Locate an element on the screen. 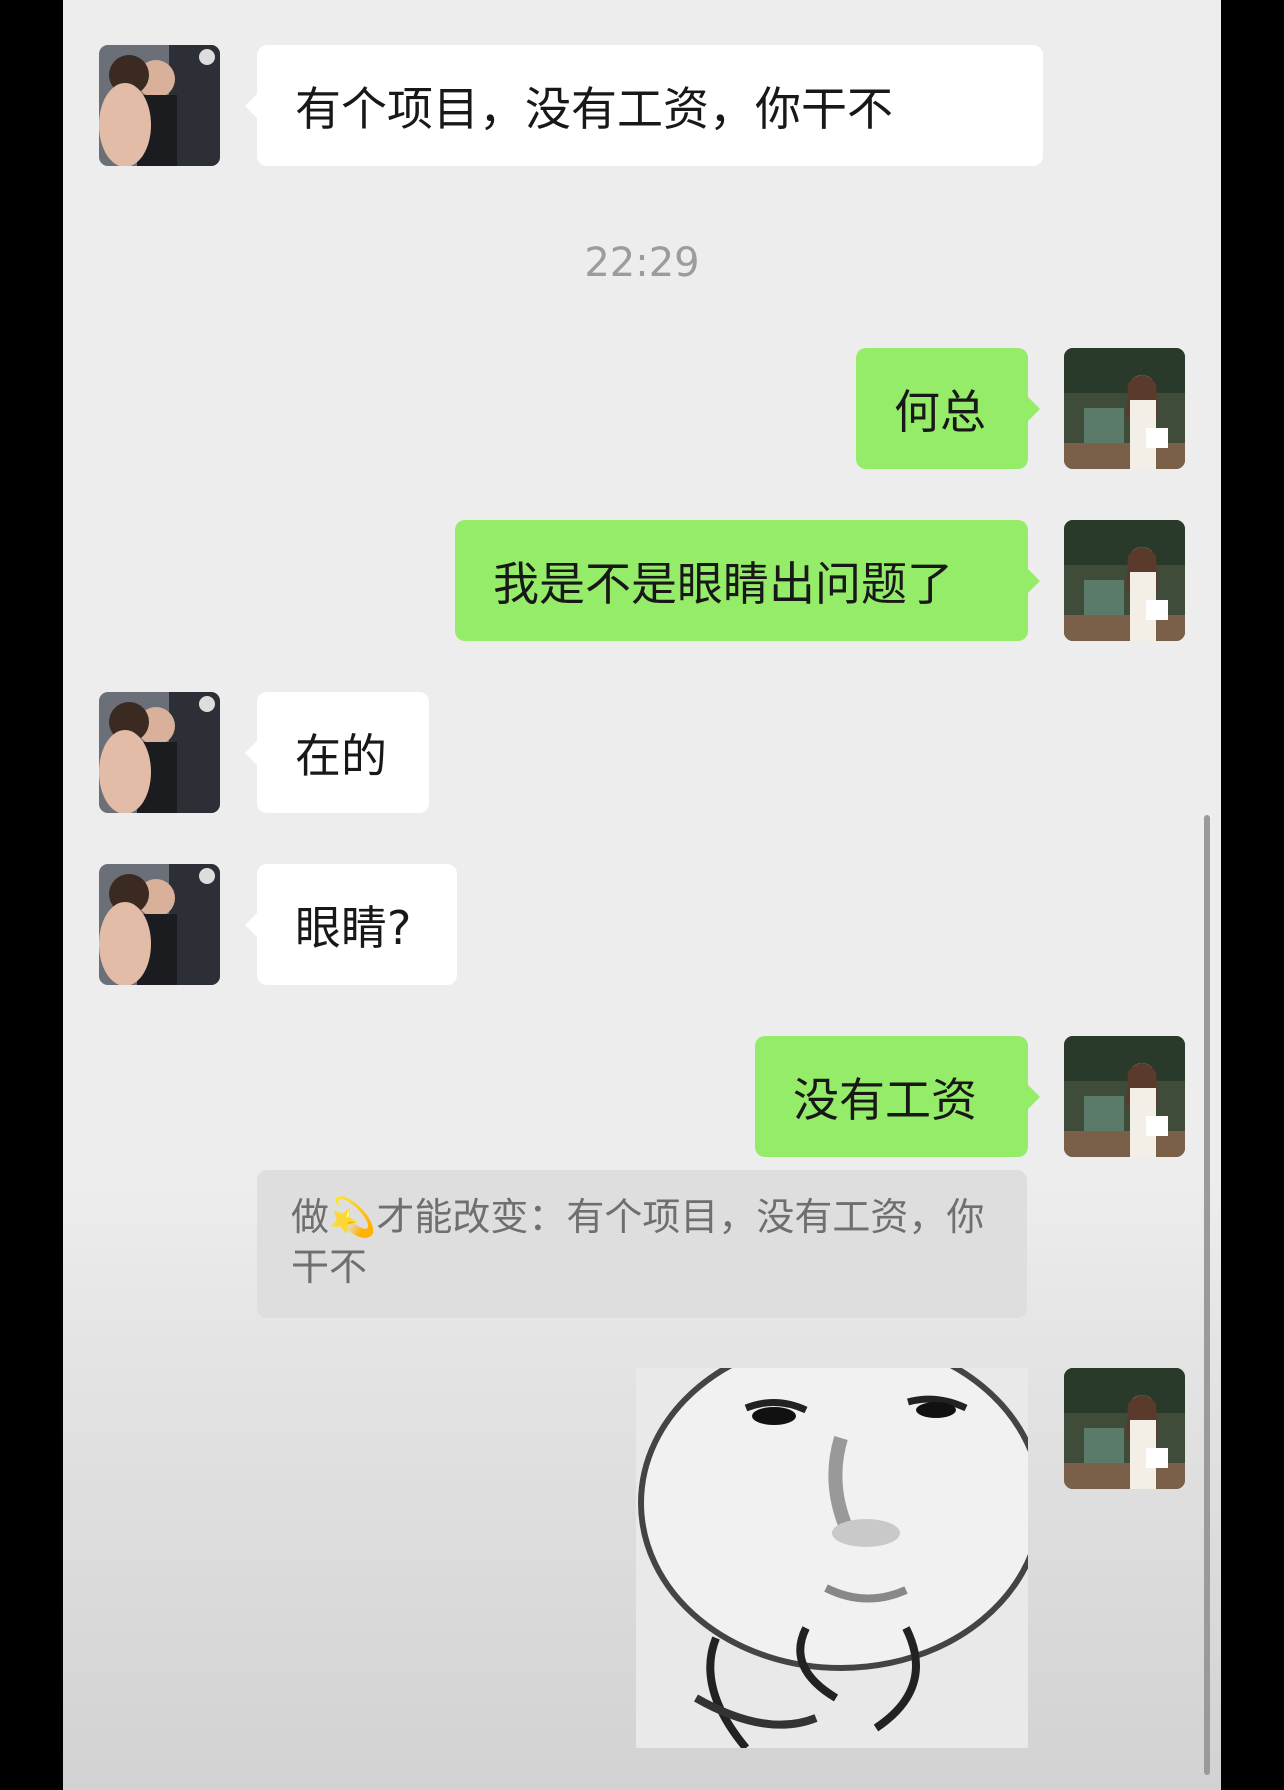 Image resolution: width=1284 pixels, height=1790 pixels. message-bubble-incoming: 在的 is located at coordinates (337, 752).